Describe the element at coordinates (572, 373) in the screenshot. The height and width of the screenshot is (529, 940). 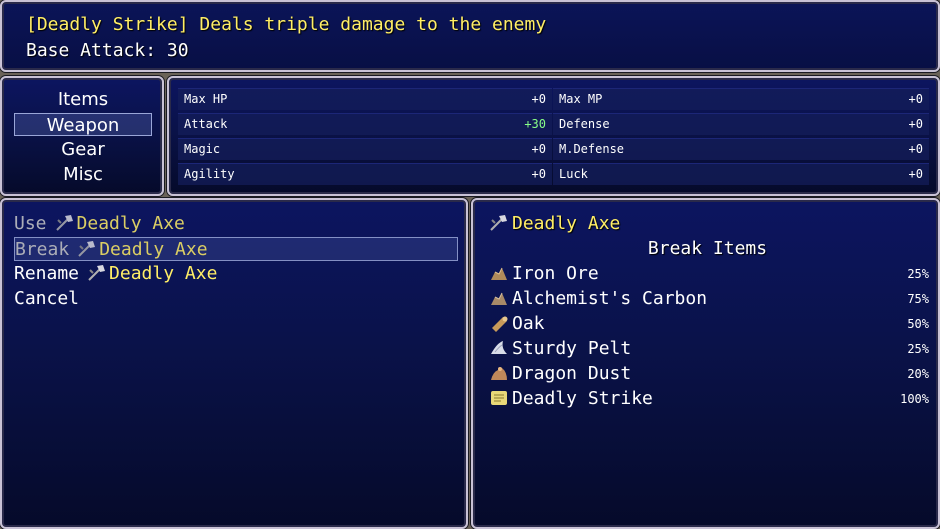
I see `break-item-name: Dragon Dust` at that location.